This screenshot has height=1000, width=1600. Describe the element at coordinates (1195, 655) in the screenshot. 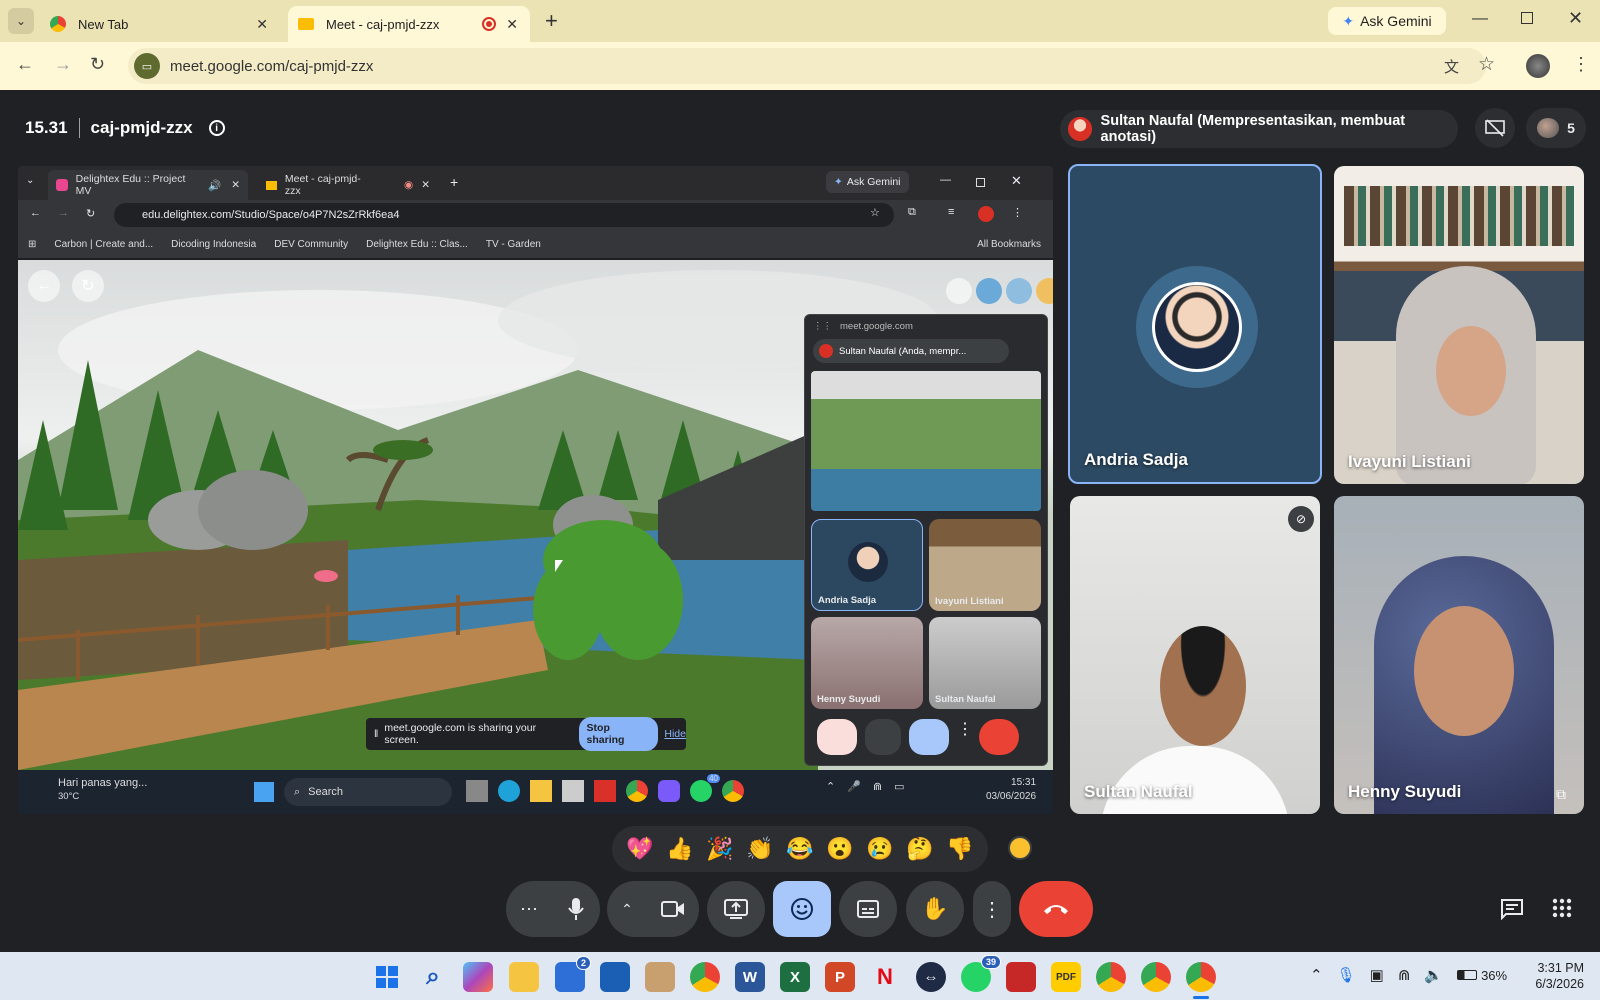

I see `tile-sultan-naufal: ⊘ Sultan Naufal` at that location.